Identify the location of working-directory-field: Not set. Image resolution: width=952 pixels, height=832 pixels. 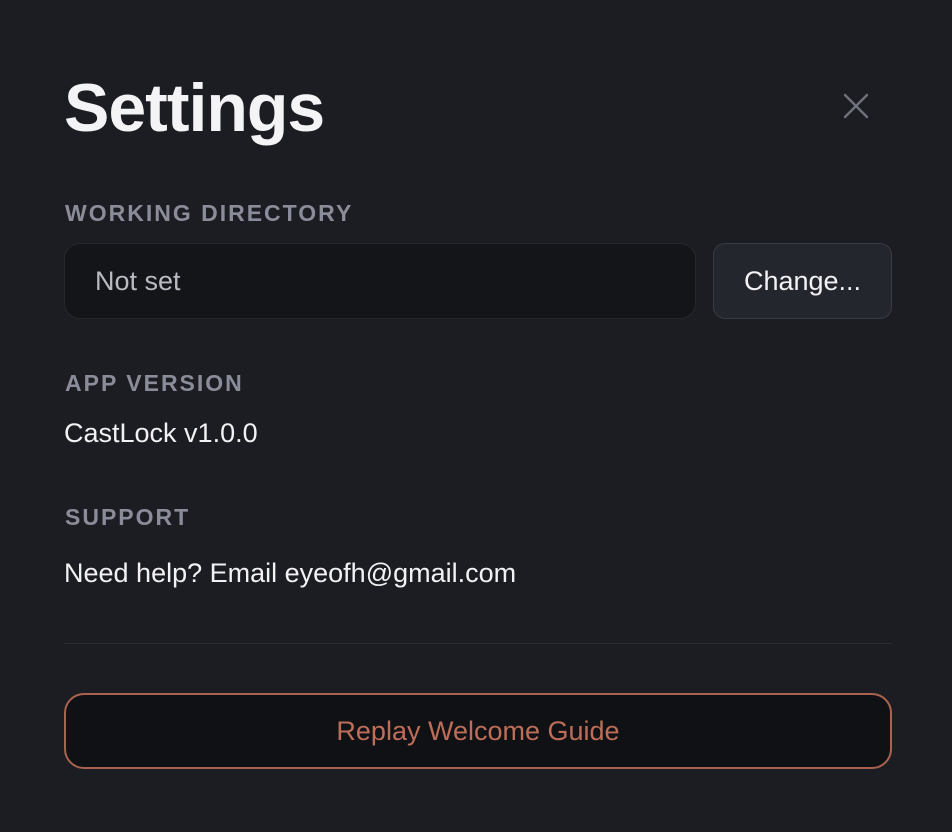
(380, 281).